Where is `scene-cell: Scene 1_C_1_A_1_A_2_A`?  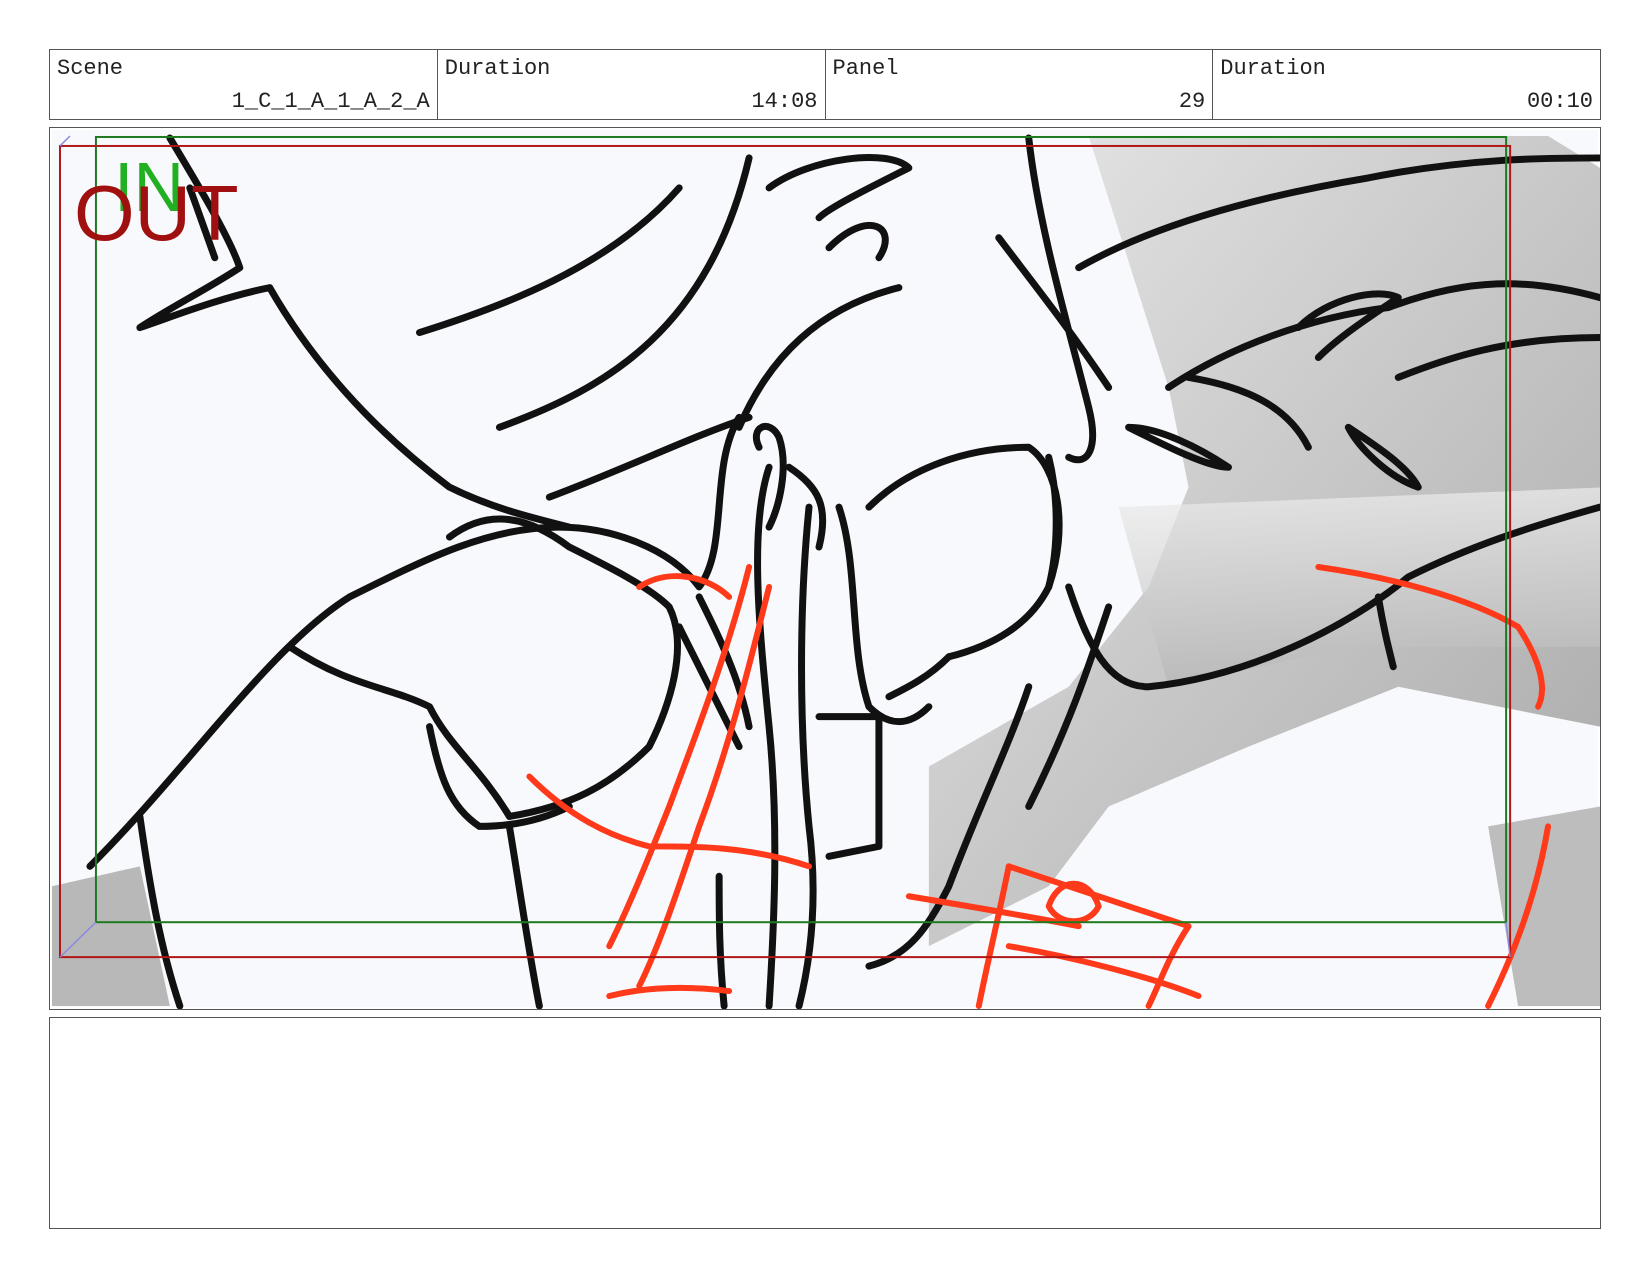 scene-cell: Scene 1_C_1_A_1_A_2_A is located at coordinates (244, 84).